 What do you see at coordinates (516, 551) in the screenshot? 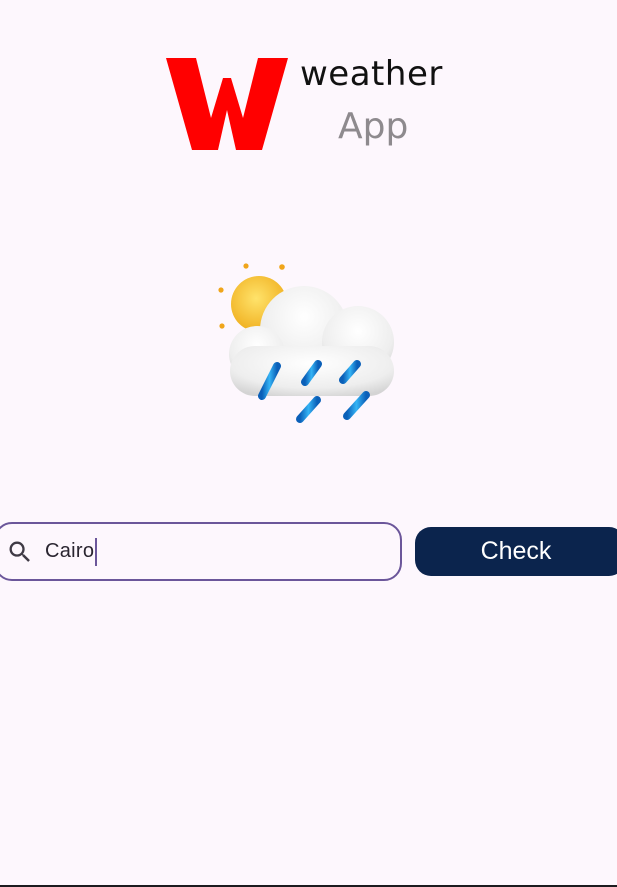
I see `check-button: Check` at bounding box center [516, 551].